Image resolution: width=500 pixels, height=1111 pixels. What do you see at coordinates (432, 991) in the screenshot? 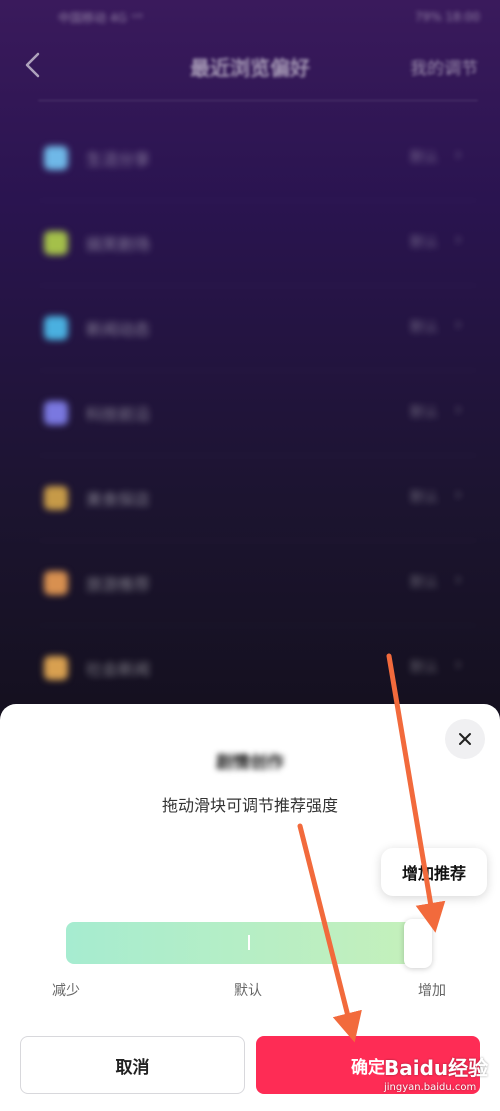
I see `slider-max-label: 增加` at bounding box center [432, 991].